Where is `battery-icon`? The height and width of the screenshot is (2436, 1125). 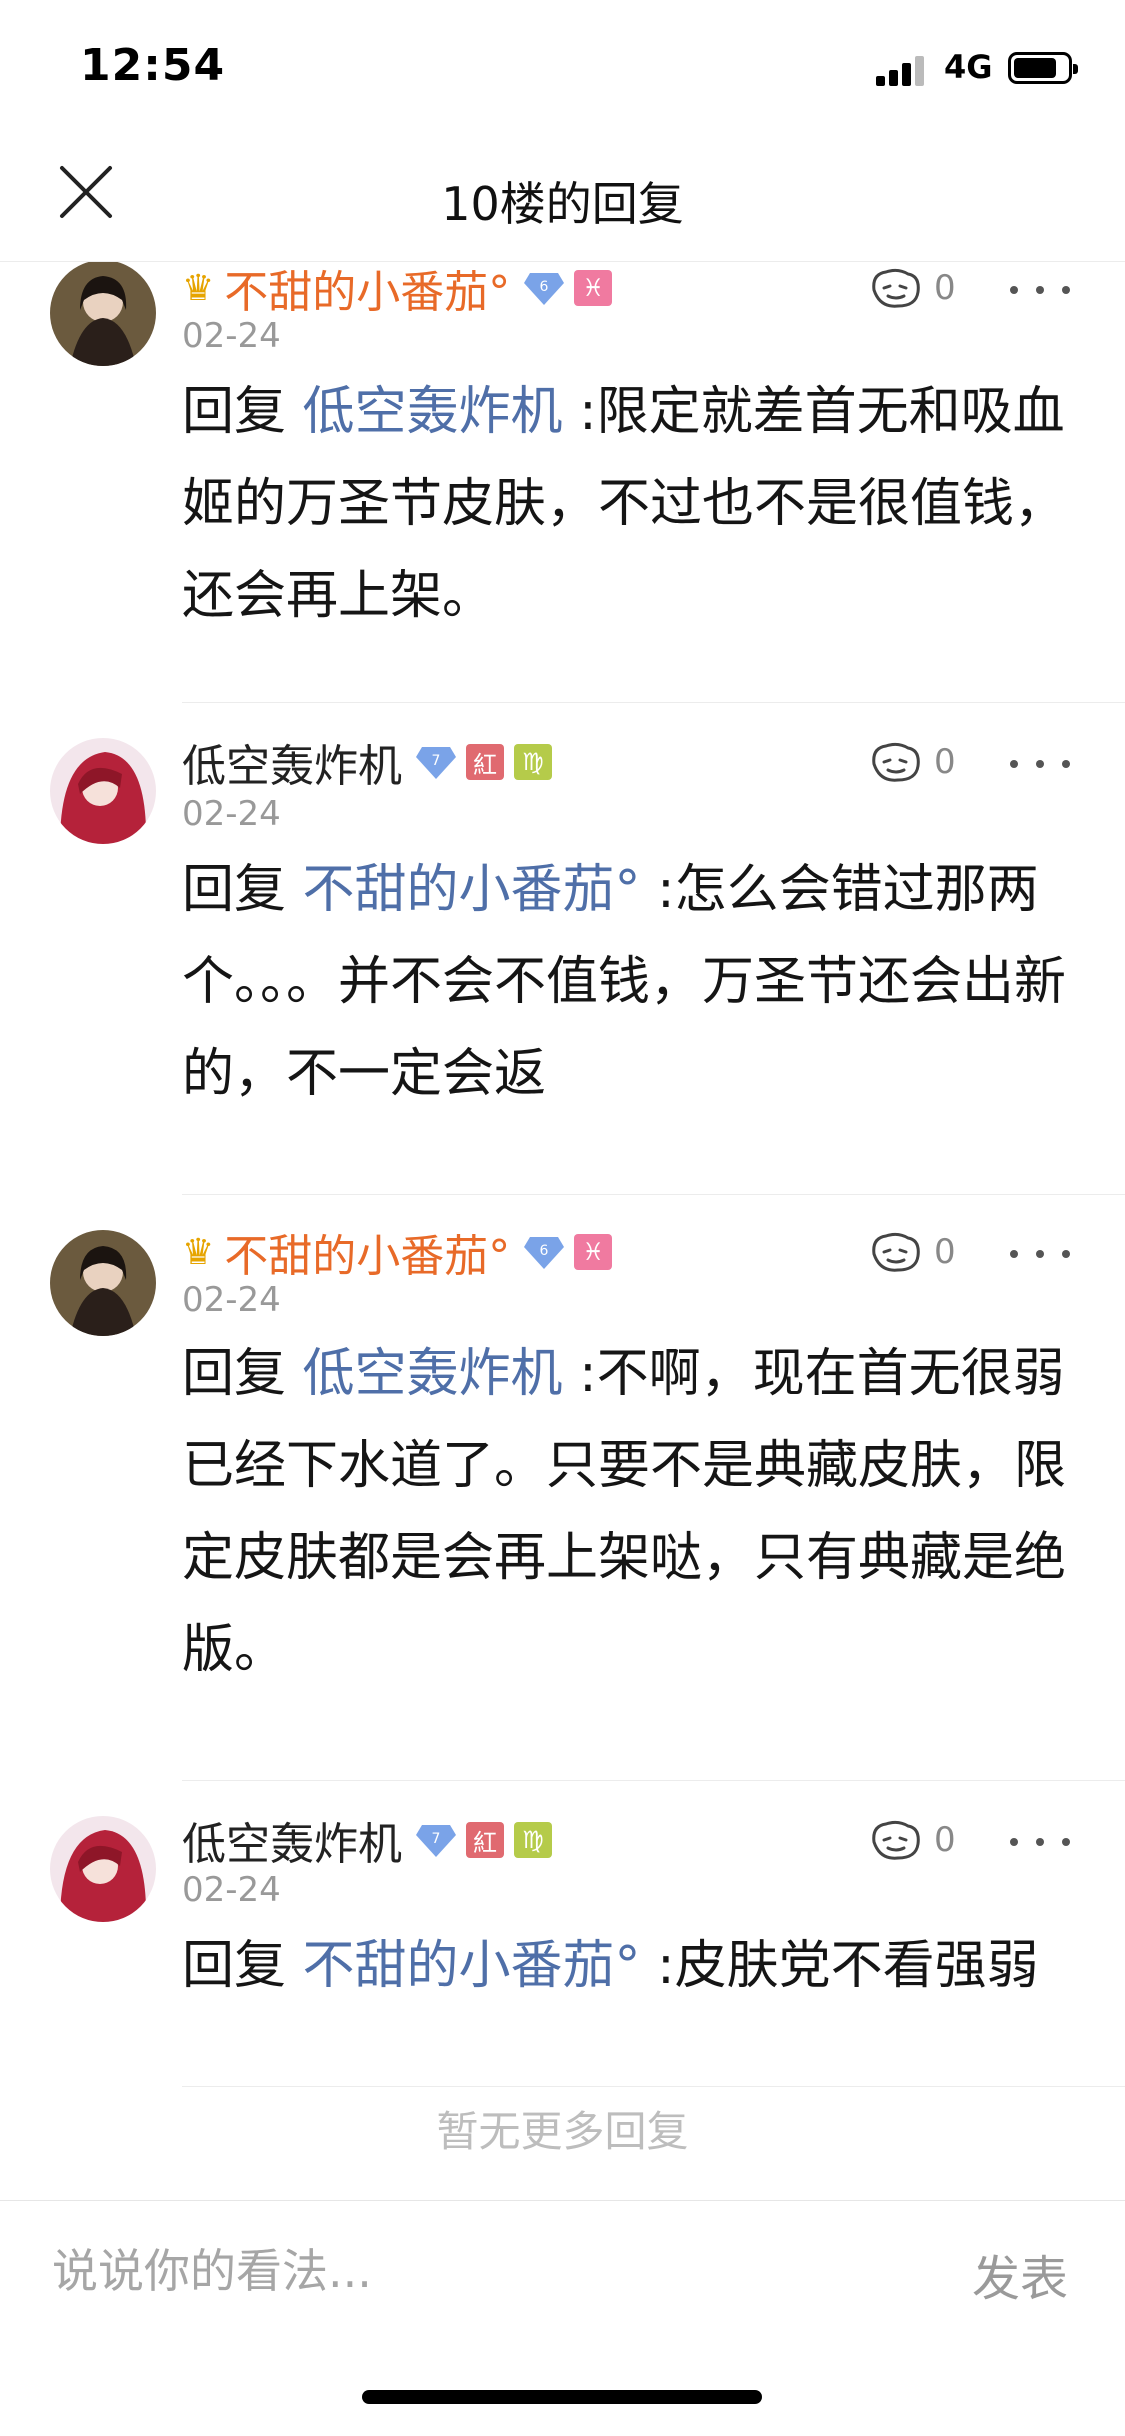 battery-icon is located at coordinates (1043, 68).